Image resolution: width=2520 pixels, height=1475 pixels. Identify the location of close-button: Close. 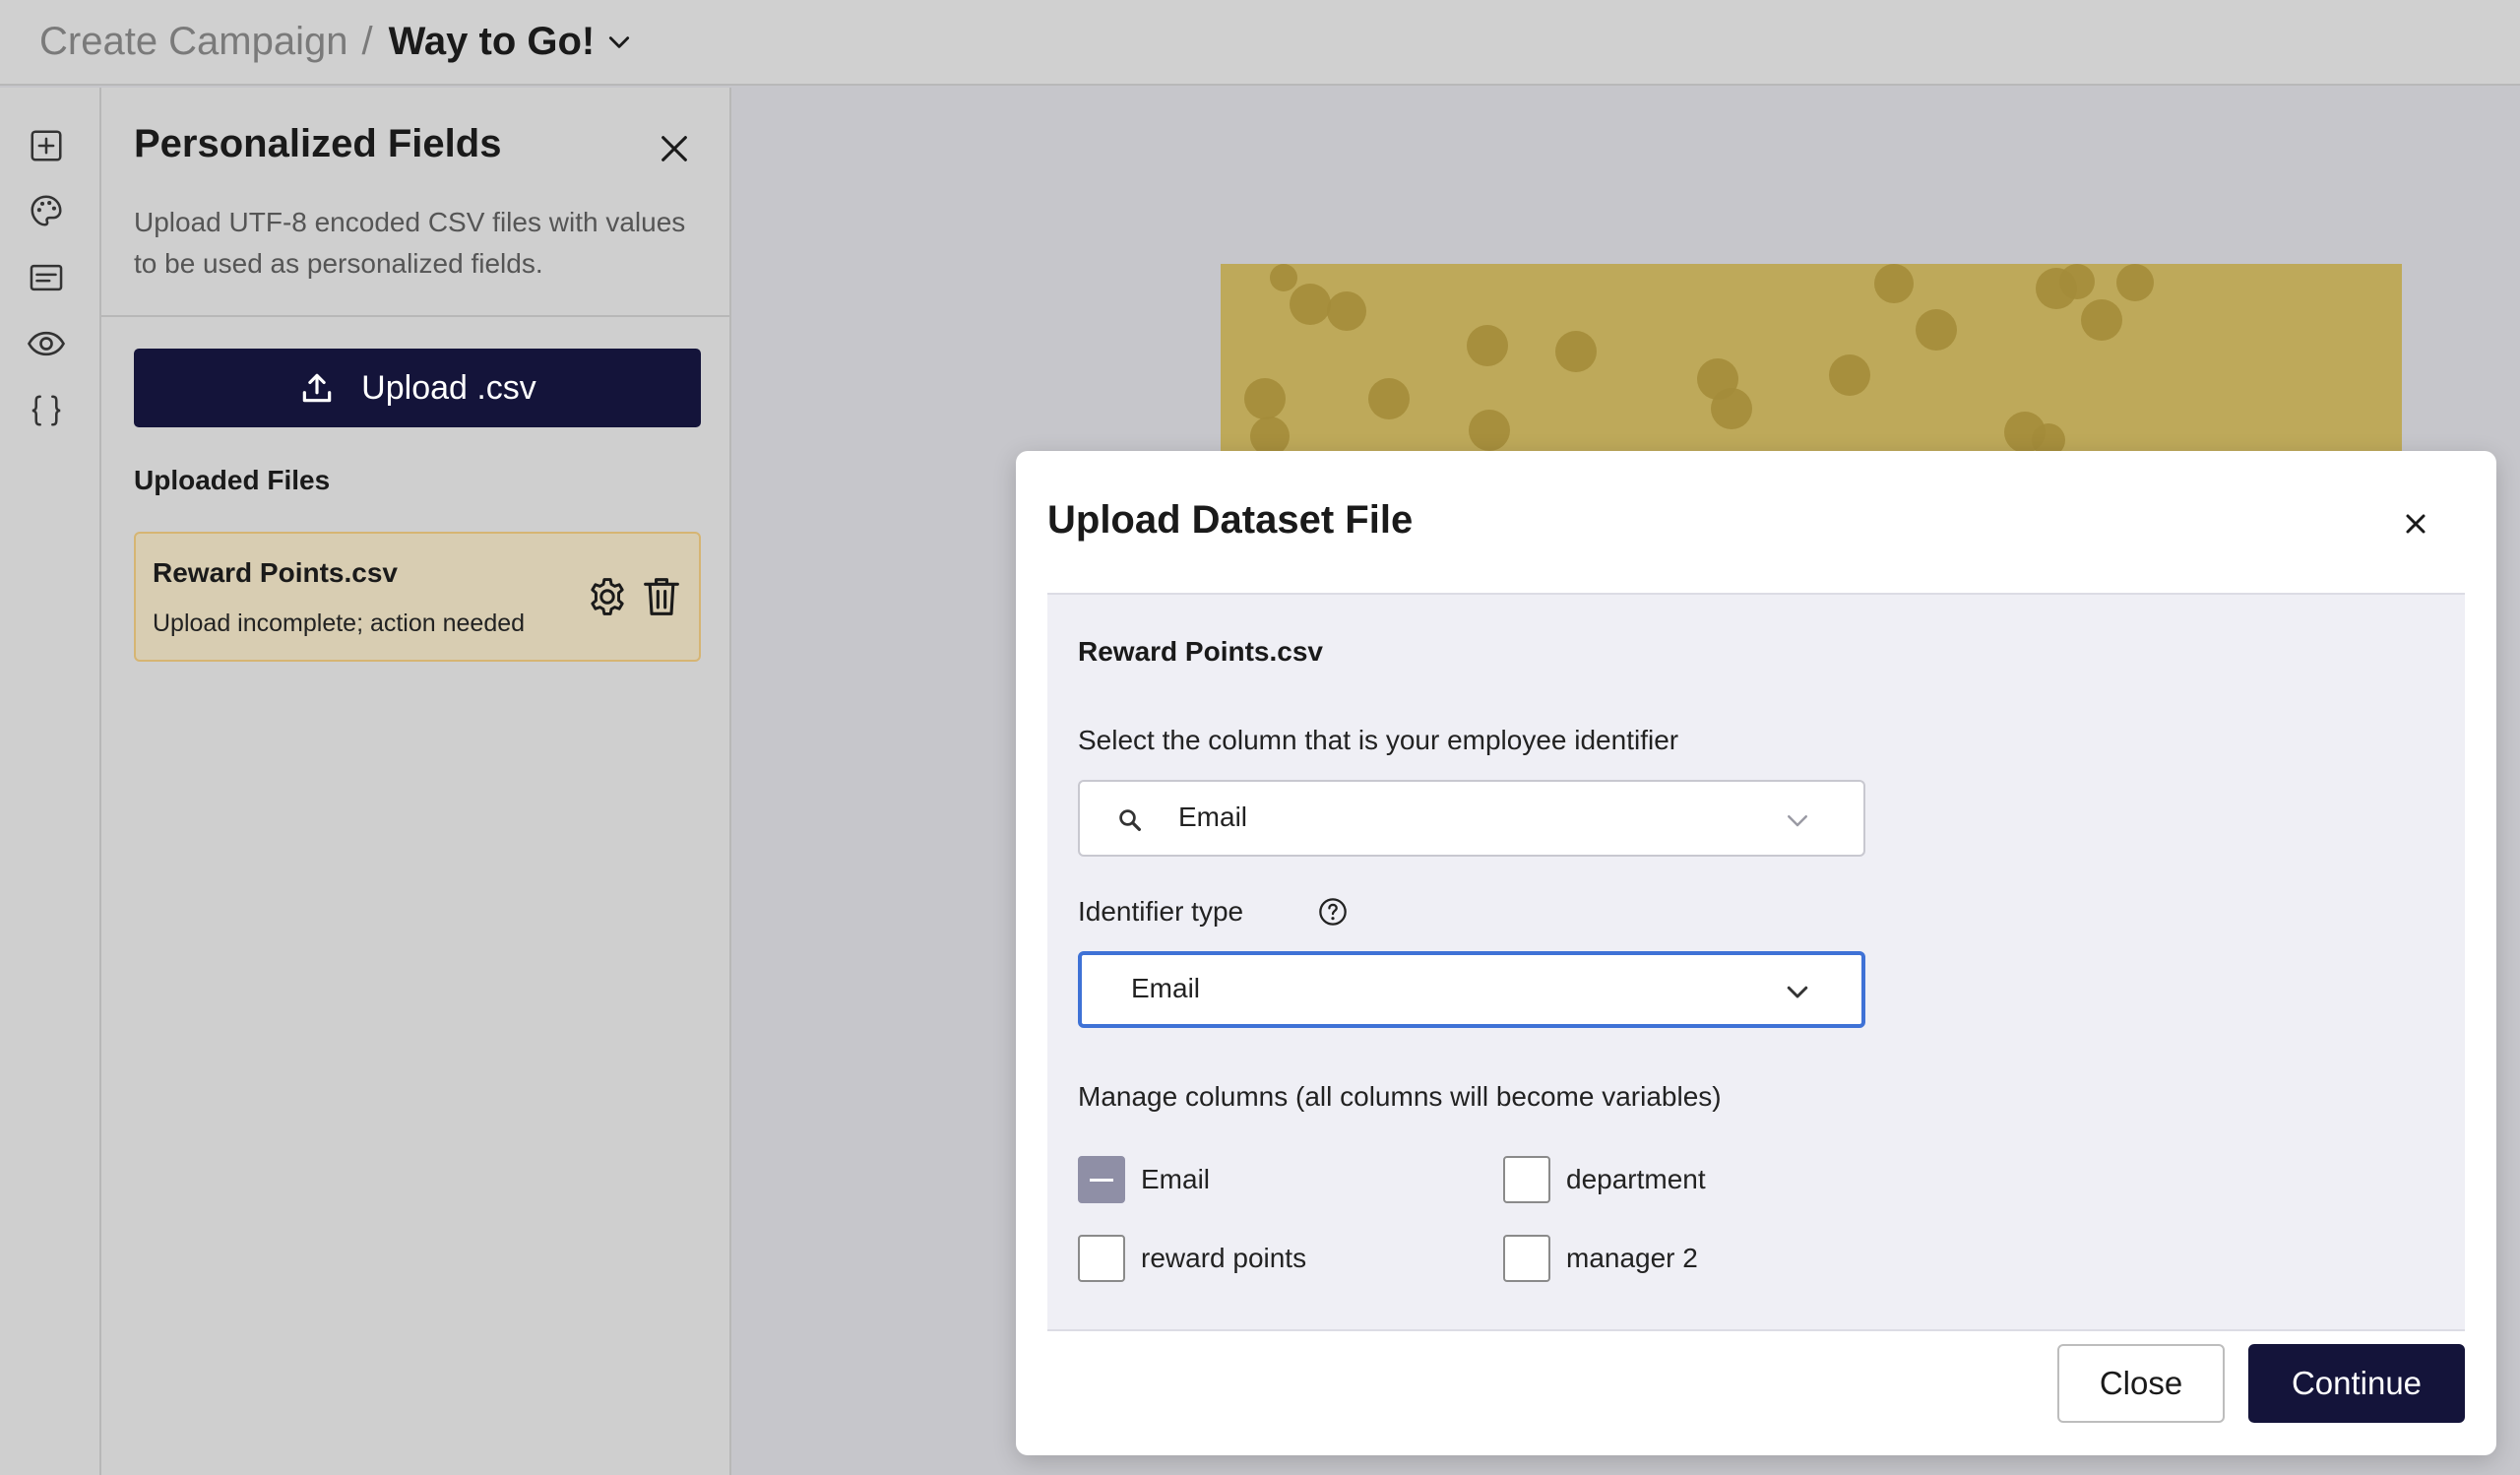
(2141, 1383).